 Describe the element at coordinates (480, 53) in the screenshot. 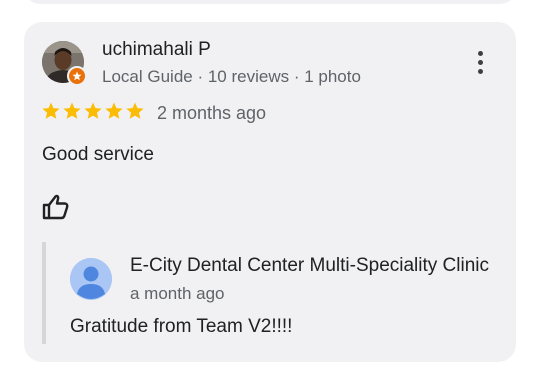

I see `more-vert-icon` at that location.